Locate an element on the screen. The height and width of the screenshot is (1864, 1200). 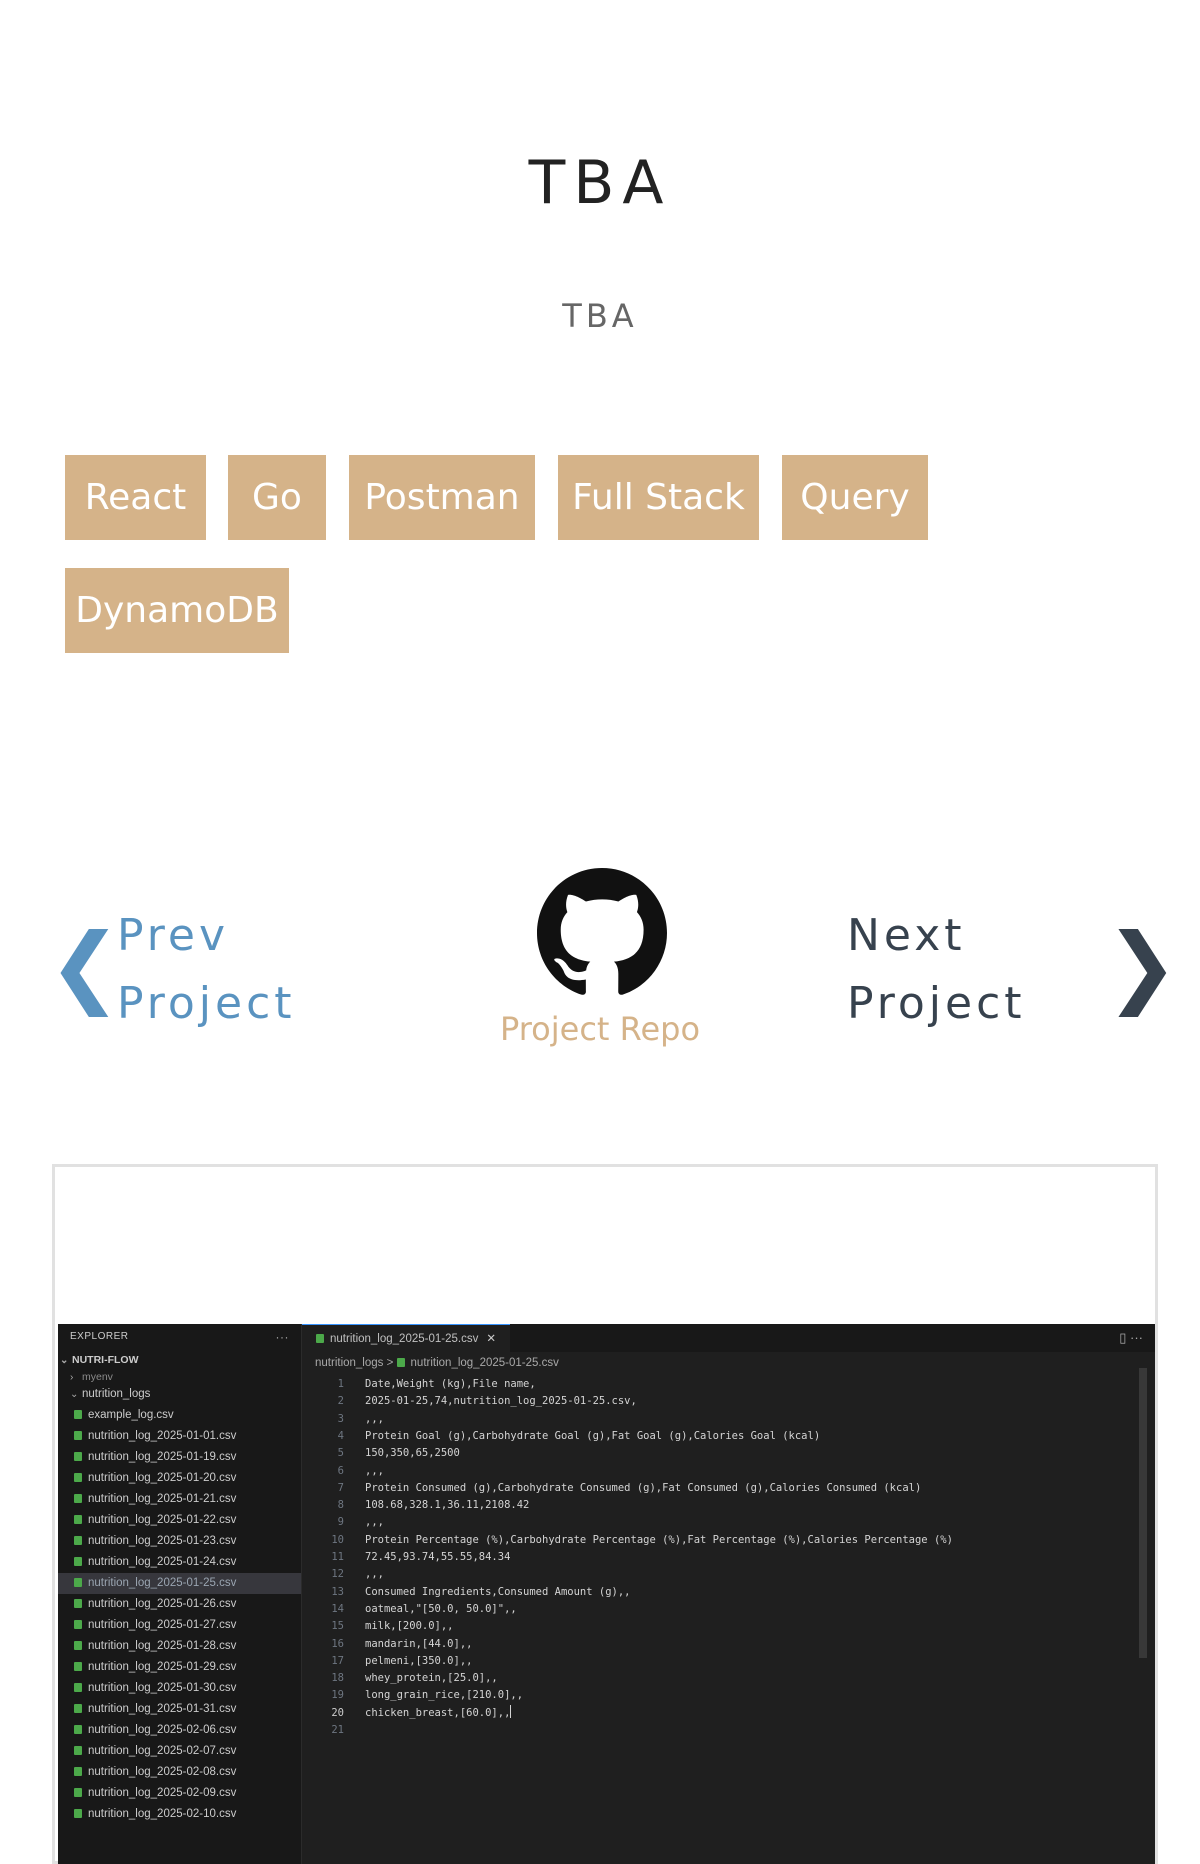
project-repo-link: Project Repo is located at coordinates (600, 1029).